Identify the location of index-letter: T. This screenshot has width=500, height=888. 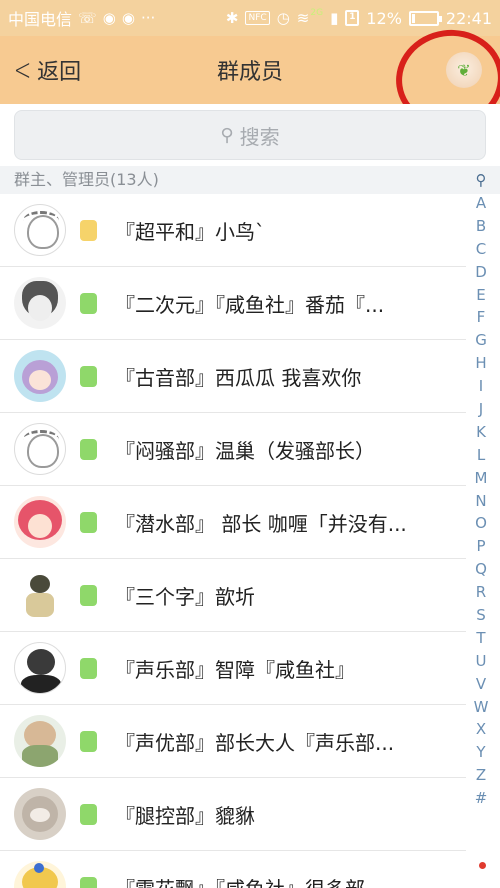
(480, 638).